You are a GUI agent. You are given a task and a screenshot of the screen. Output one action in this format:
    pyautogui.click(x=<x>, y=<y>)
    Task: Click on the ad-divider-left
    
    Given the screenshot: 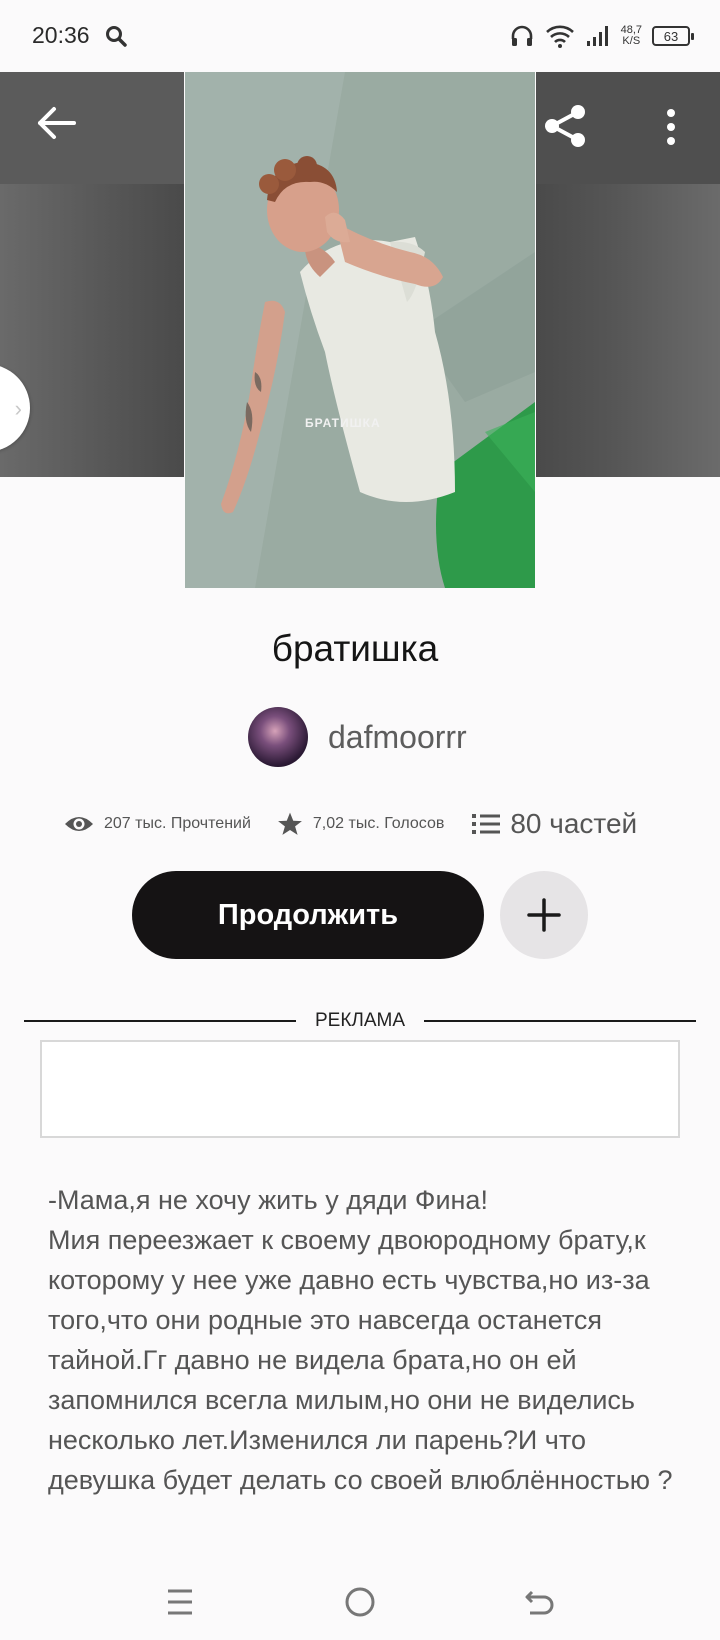 What is the action you would take?
    pyautogui.click(x=160, y=1021)
    